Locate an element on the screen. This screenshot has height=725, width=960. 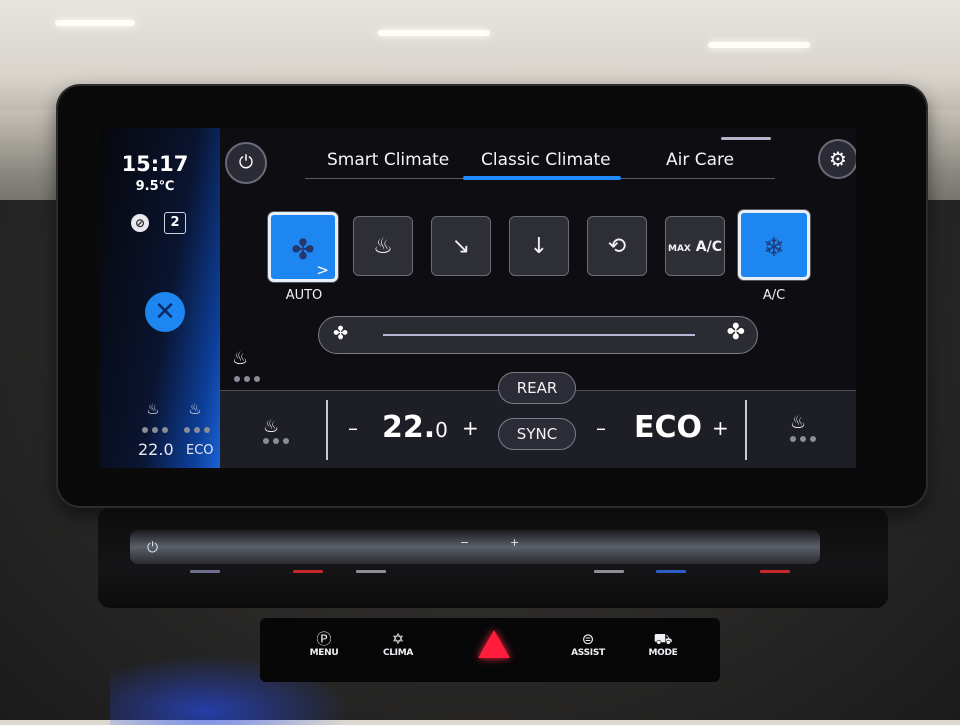
auto-label: AUTO is located at coordinates (304, 295).